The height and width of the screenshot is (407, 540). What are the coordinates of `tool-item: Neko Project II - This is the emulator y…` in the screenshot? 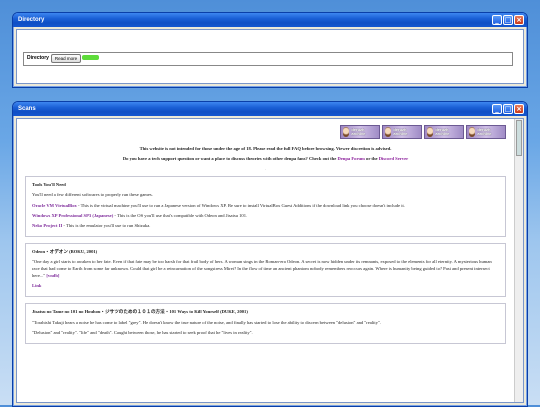 It's located at (91, 225).